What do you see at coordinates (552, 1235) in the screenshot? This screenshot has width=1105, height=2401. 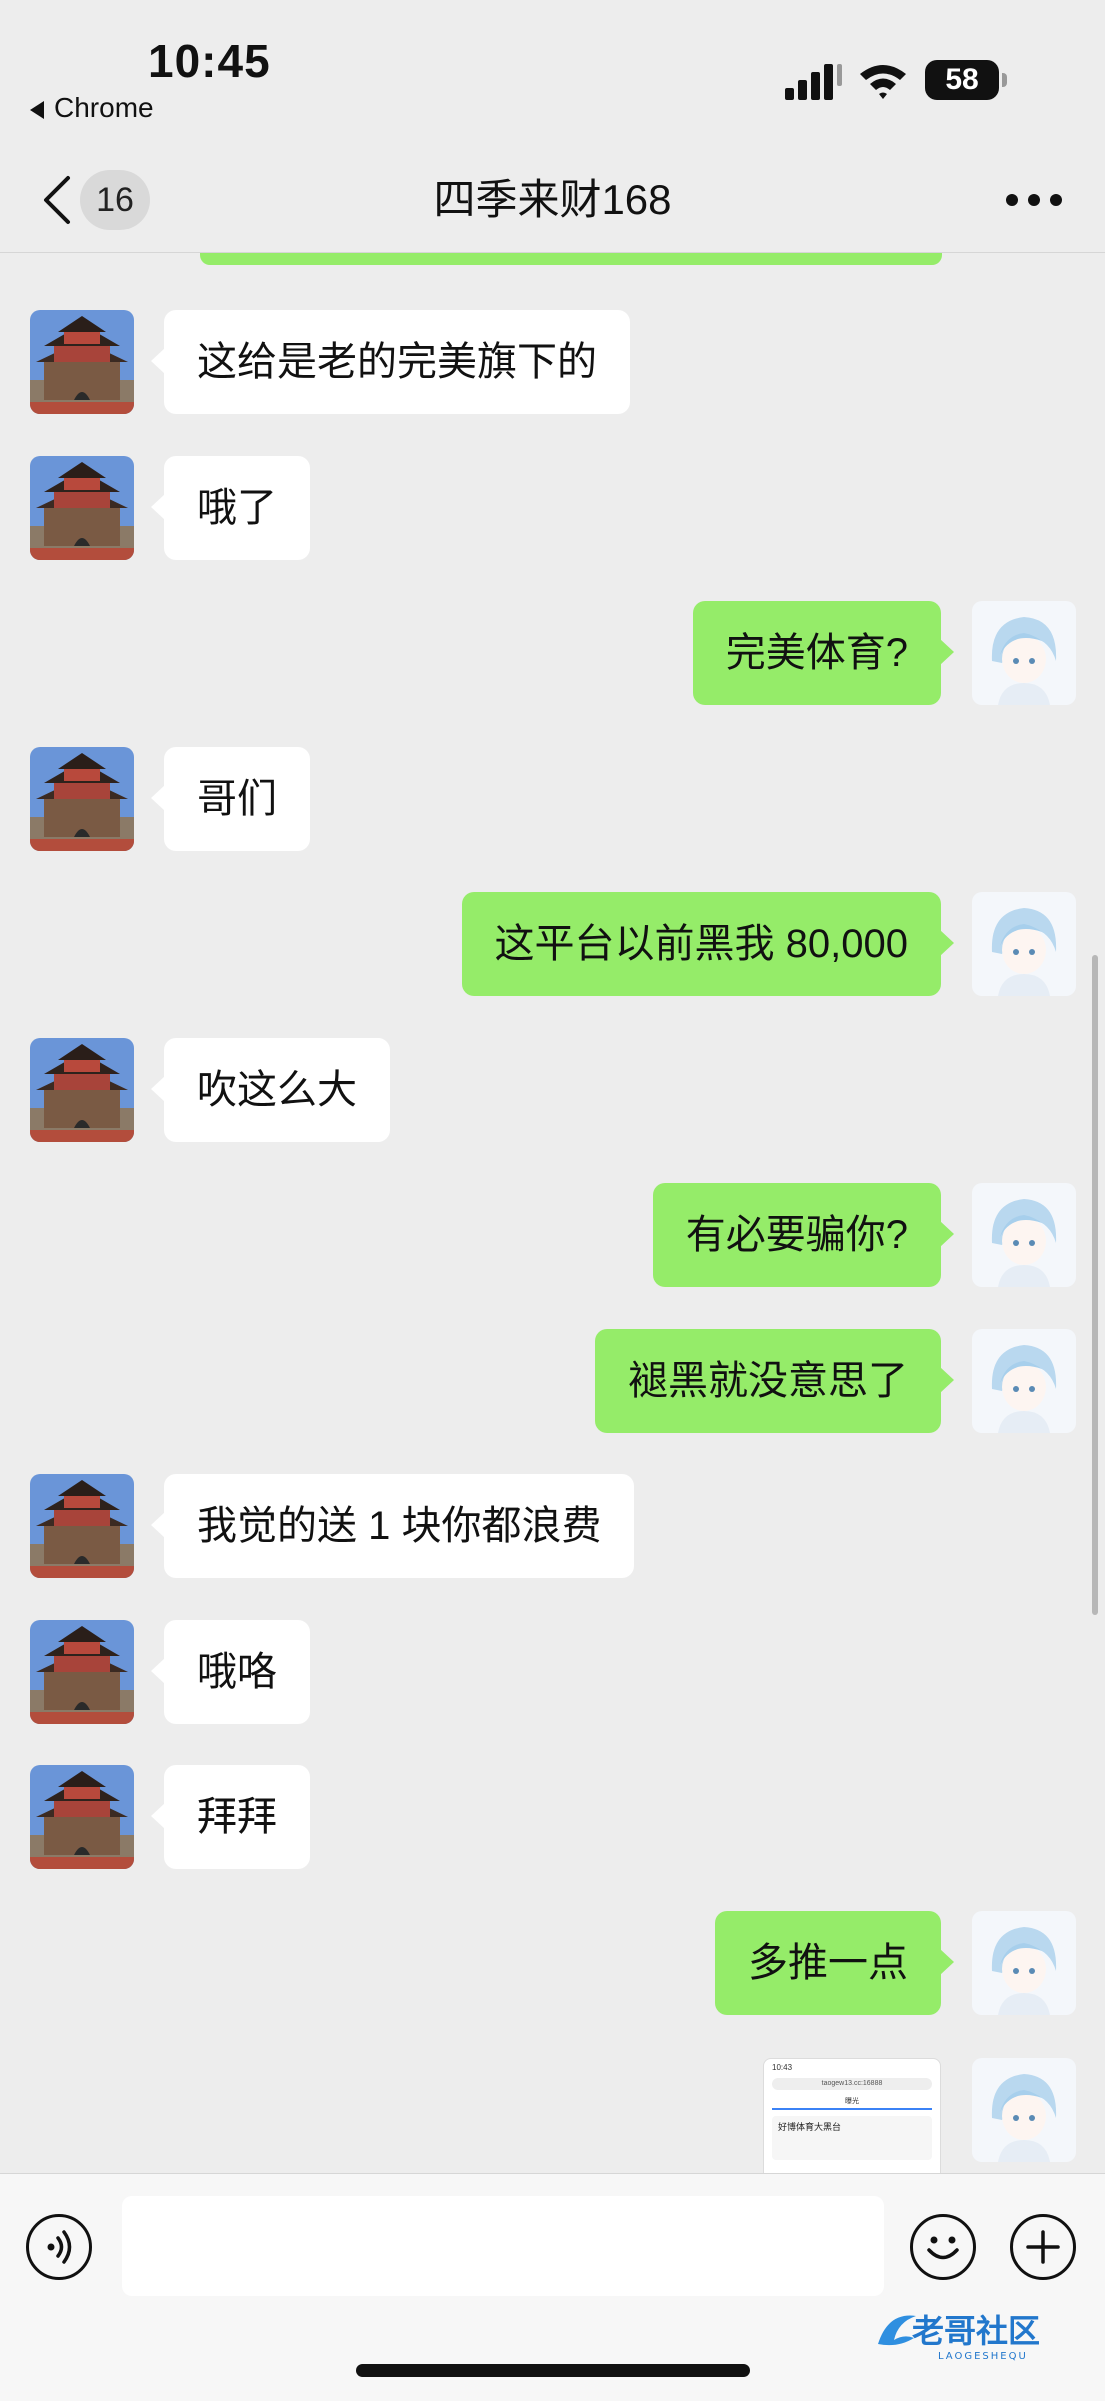 I see `message-row-outgoing: 有必要骗你?` at bounding box center [552, 1235].